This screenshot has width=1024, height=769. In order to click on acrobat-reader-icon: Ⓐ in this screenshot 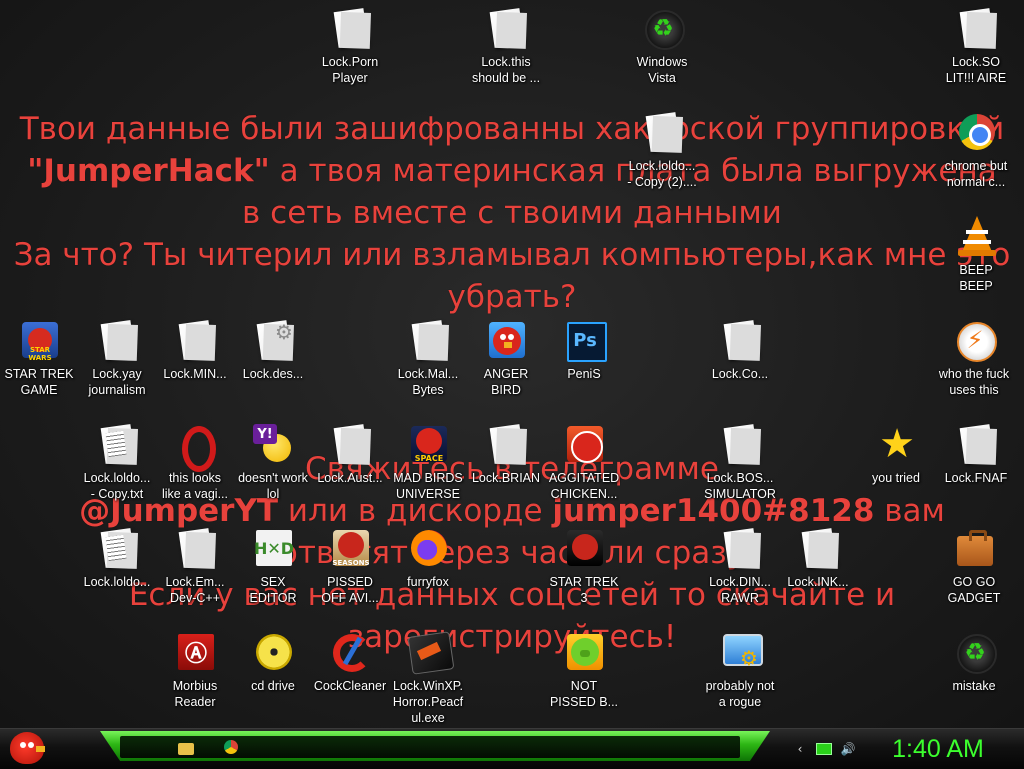, I will do `click(195, 653)`.